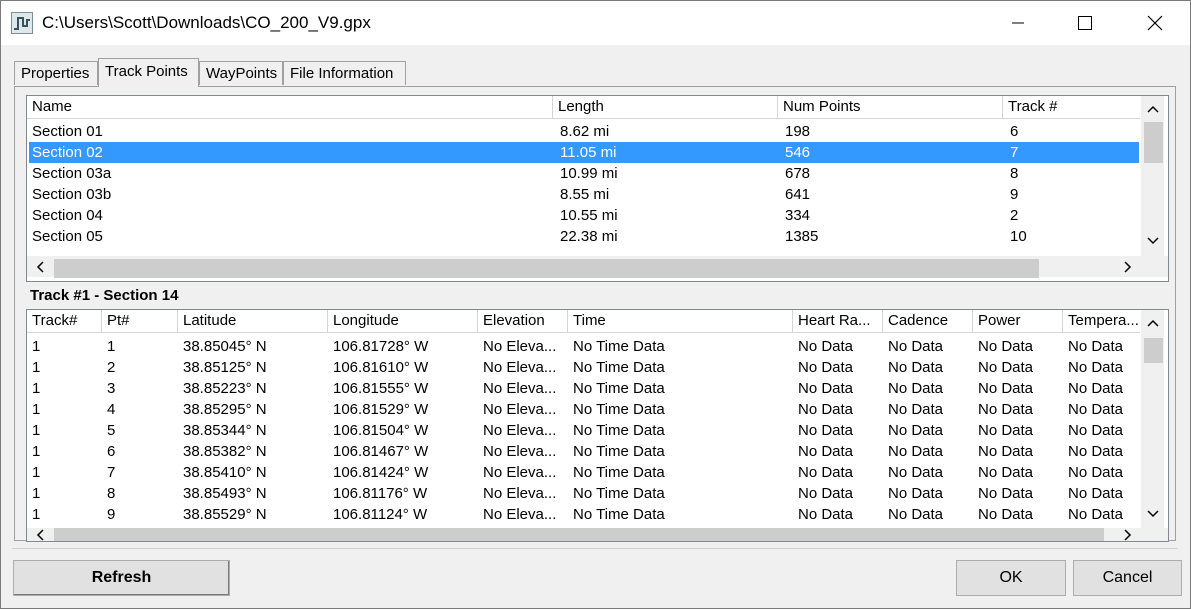  Describe the element at coordinates (403, 321) in the screenshot. I see `column-header-longitude: Longitude` at that location.